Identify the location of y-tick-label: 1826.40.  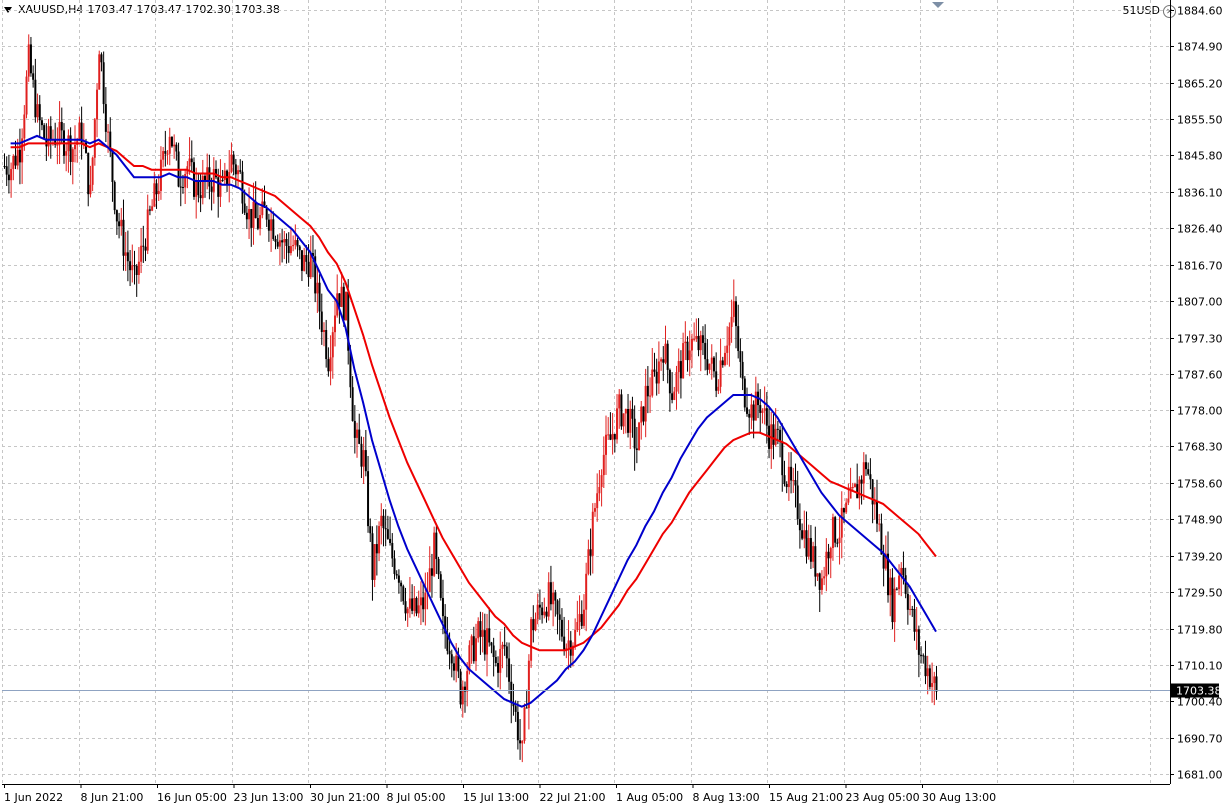
(1200, 229).